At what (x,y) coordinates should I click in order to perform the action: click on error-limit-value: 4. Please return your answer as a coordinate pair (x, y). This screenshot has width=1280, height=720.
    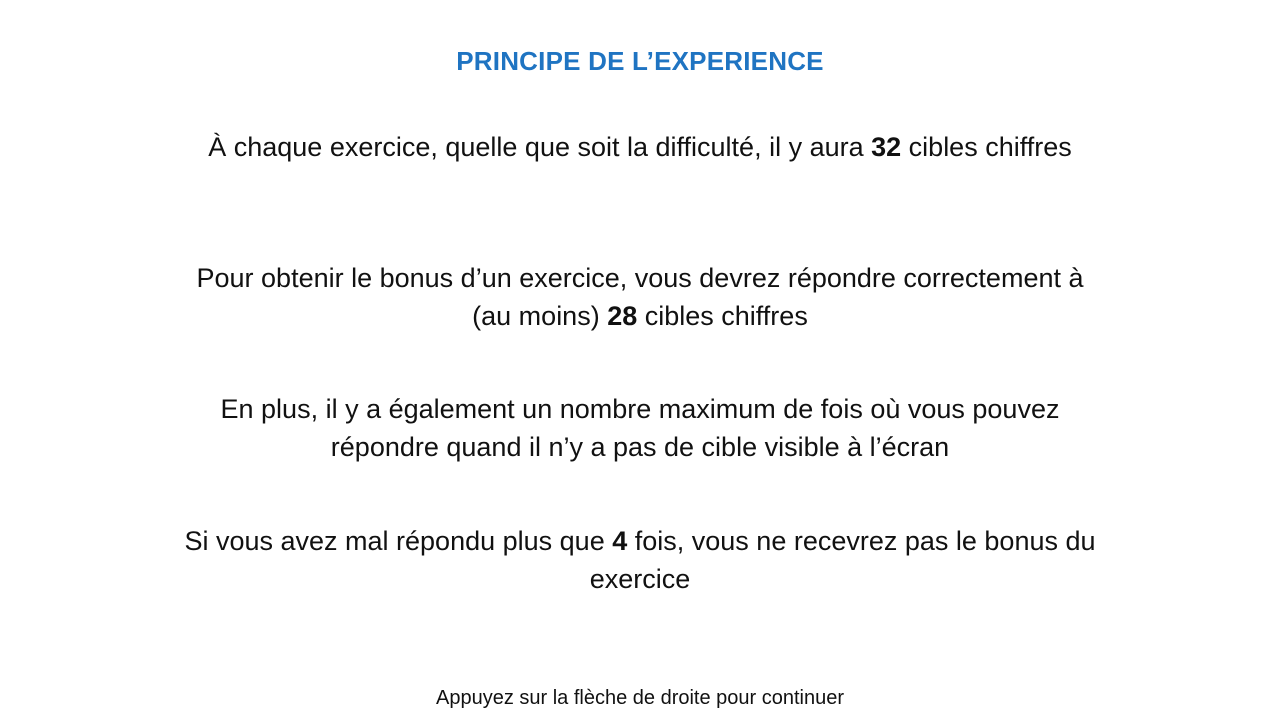
    Looking at the image, I should click on (620, 541).